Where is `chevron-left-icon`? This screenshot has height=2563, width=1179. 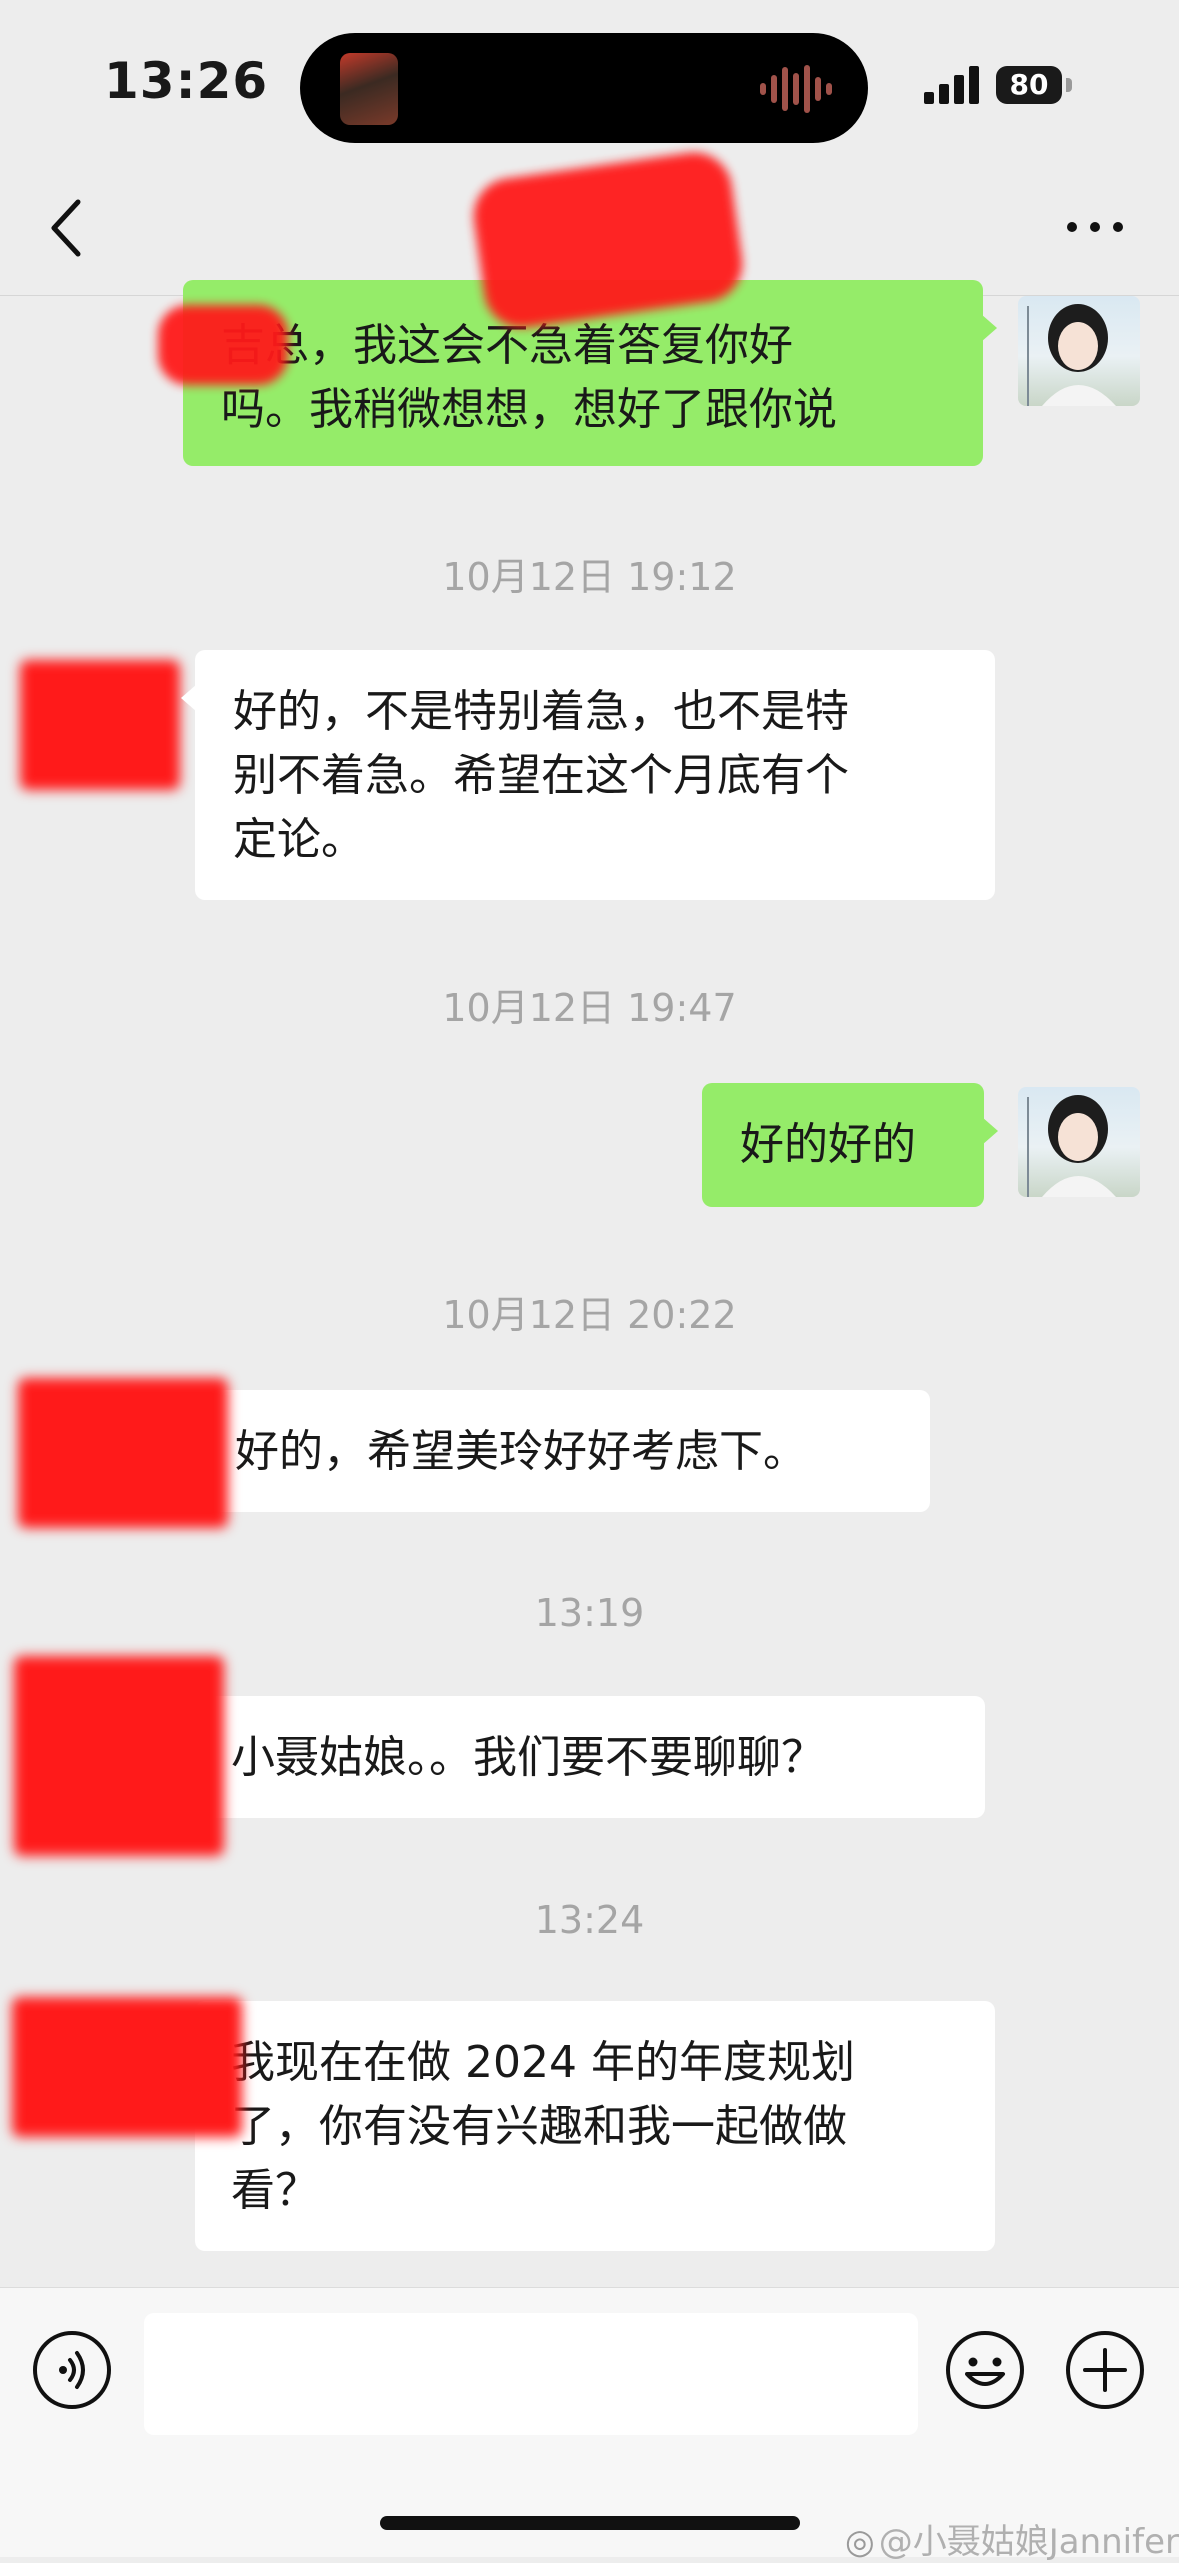 chevron-left-icon is located at coordinates (68, 228).